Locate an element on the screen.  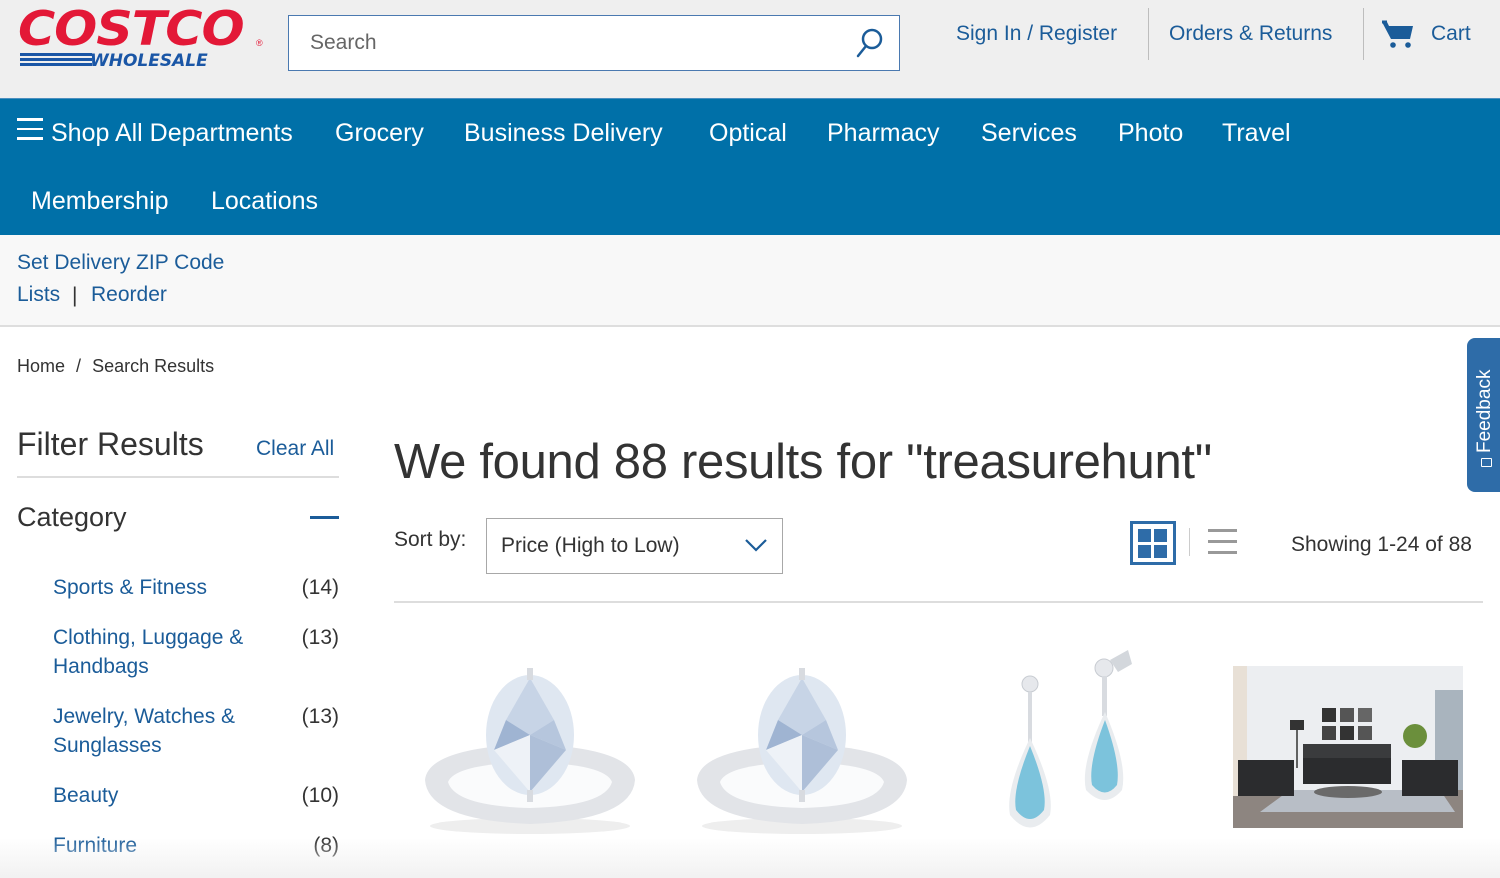
nav-grocery: Grocery is located at coordinates (379, 133).